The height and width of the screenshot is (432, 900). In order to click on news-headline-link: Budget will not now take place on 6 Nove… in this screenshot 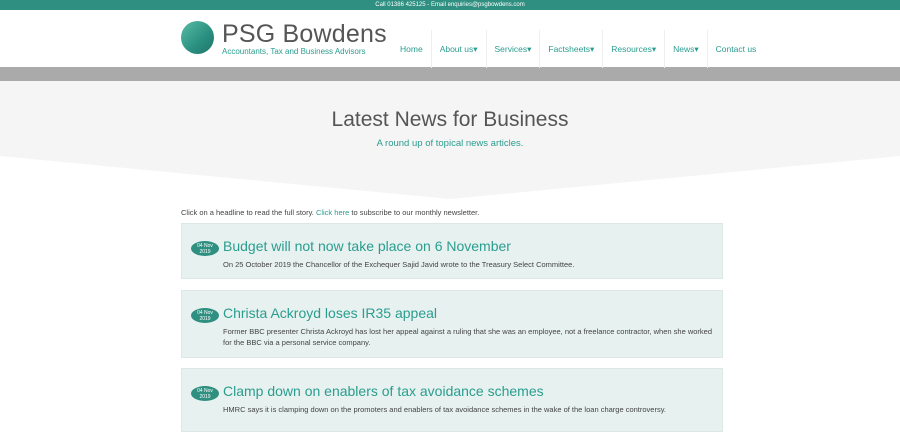, I will do `click(367, 246)`.